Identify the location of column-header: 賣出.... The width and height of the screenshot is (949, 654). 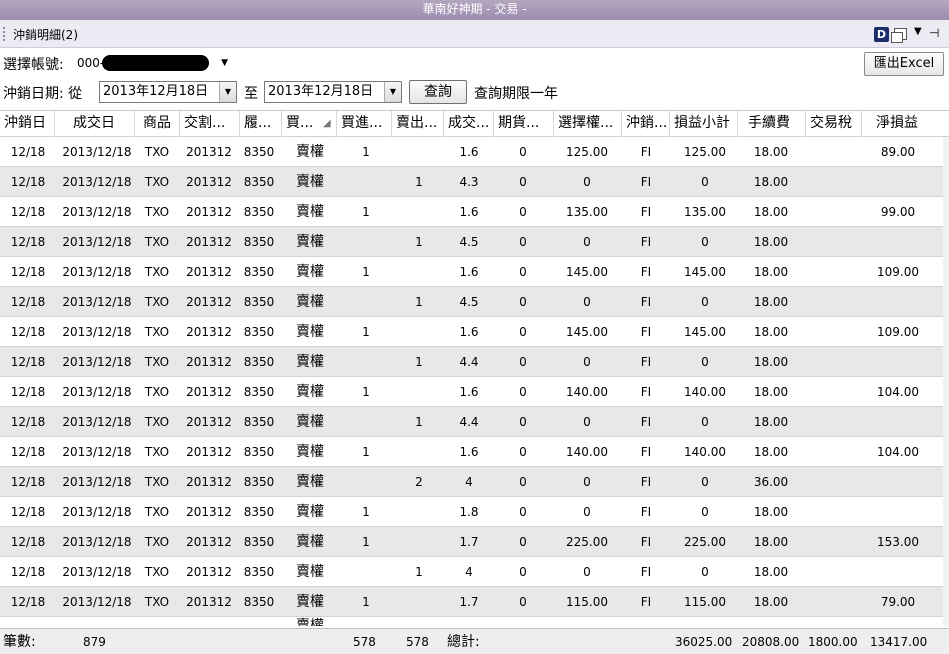
(418, 124).